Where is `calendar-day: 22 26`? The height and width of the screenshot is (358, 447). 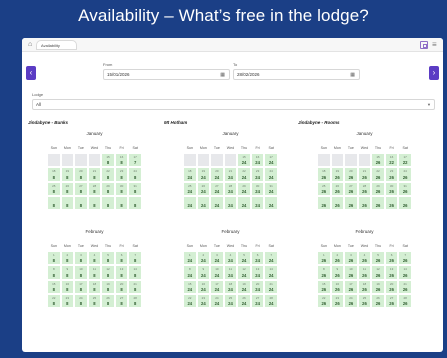 calendar-day: 22 26 is located at coordinates (324, 300).